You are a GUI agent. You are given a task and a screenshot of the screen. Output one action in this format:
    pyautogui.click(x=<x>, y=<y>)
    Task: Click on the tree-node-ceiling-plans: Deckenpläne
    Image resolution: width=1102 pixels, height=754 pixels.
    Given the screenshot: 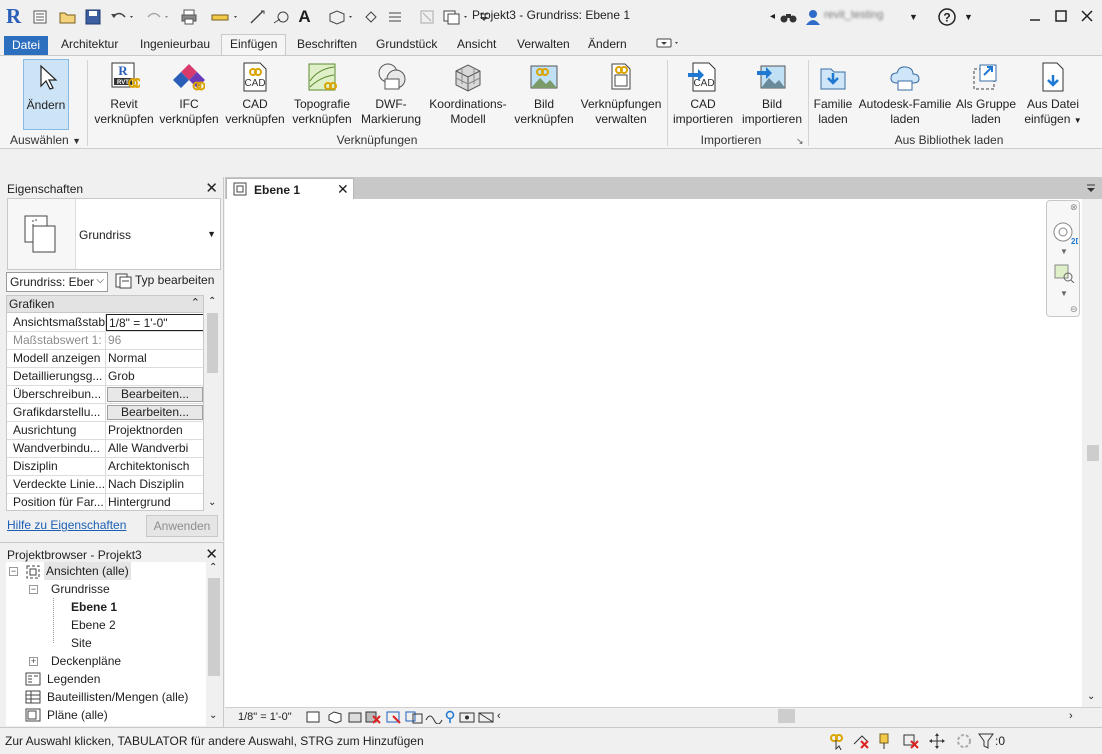 What is the action you would take?
    pyautogui.click(x=86, y=661)
    